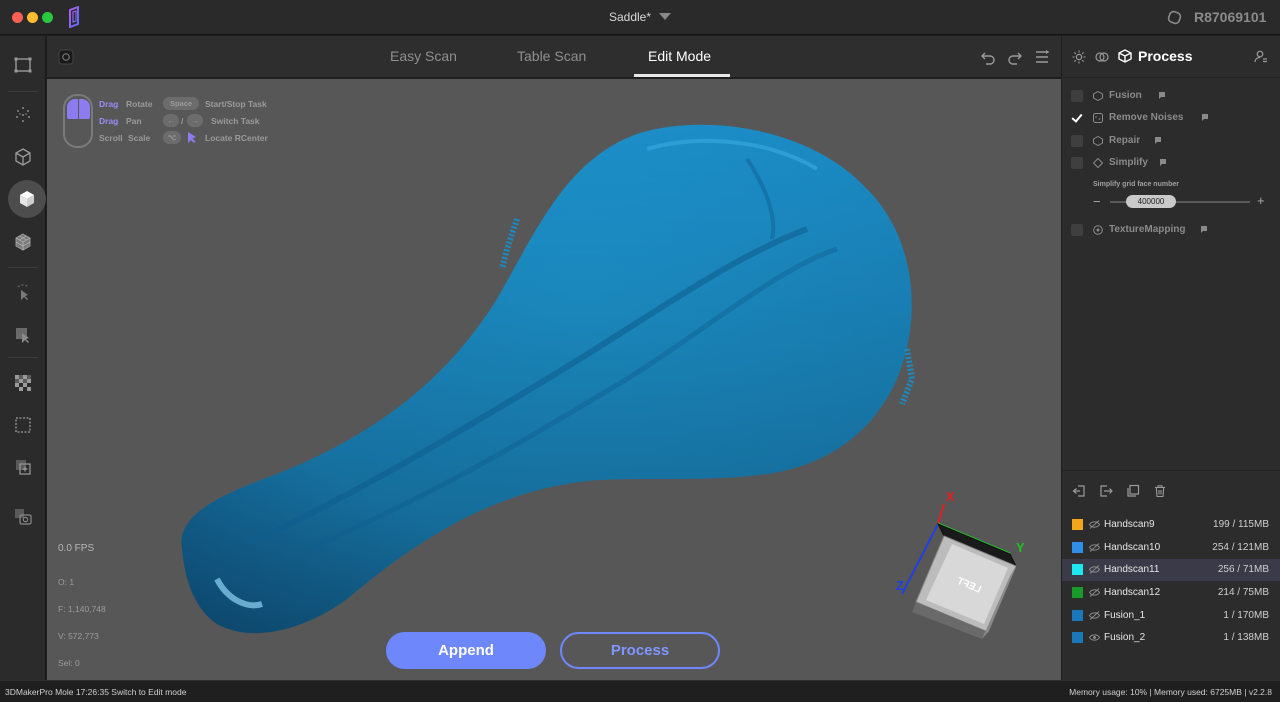  I want to click on simplify-value-input: 400000, so click(1151, 201).